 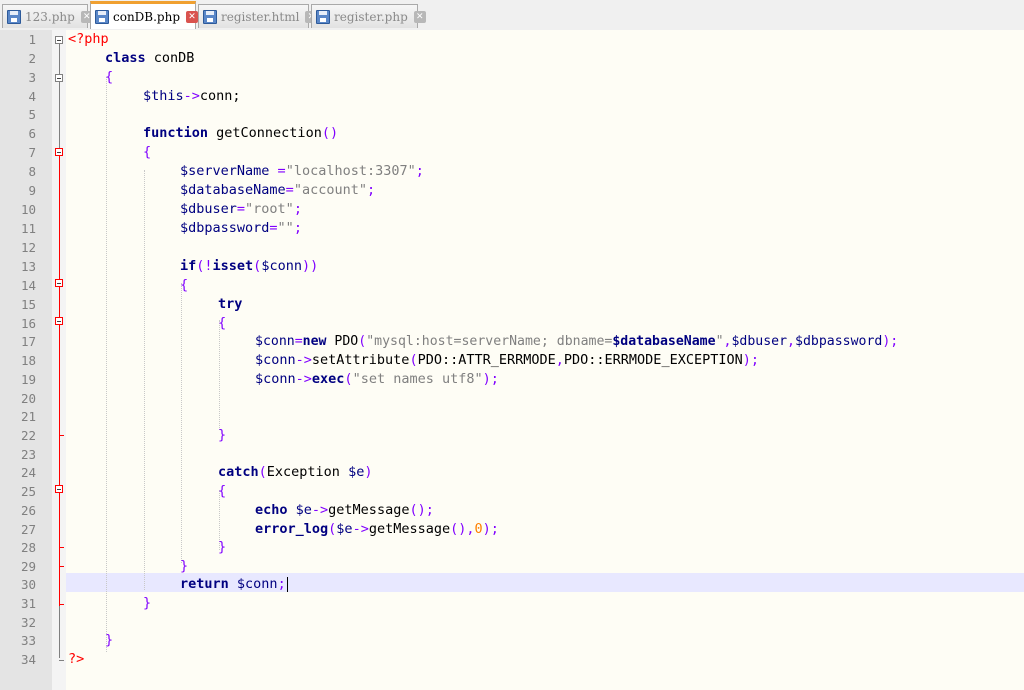 What do you see at coordinates (32, 96) in the screenshot?
I see `line-number: 4` at bounding box center [32, 96].